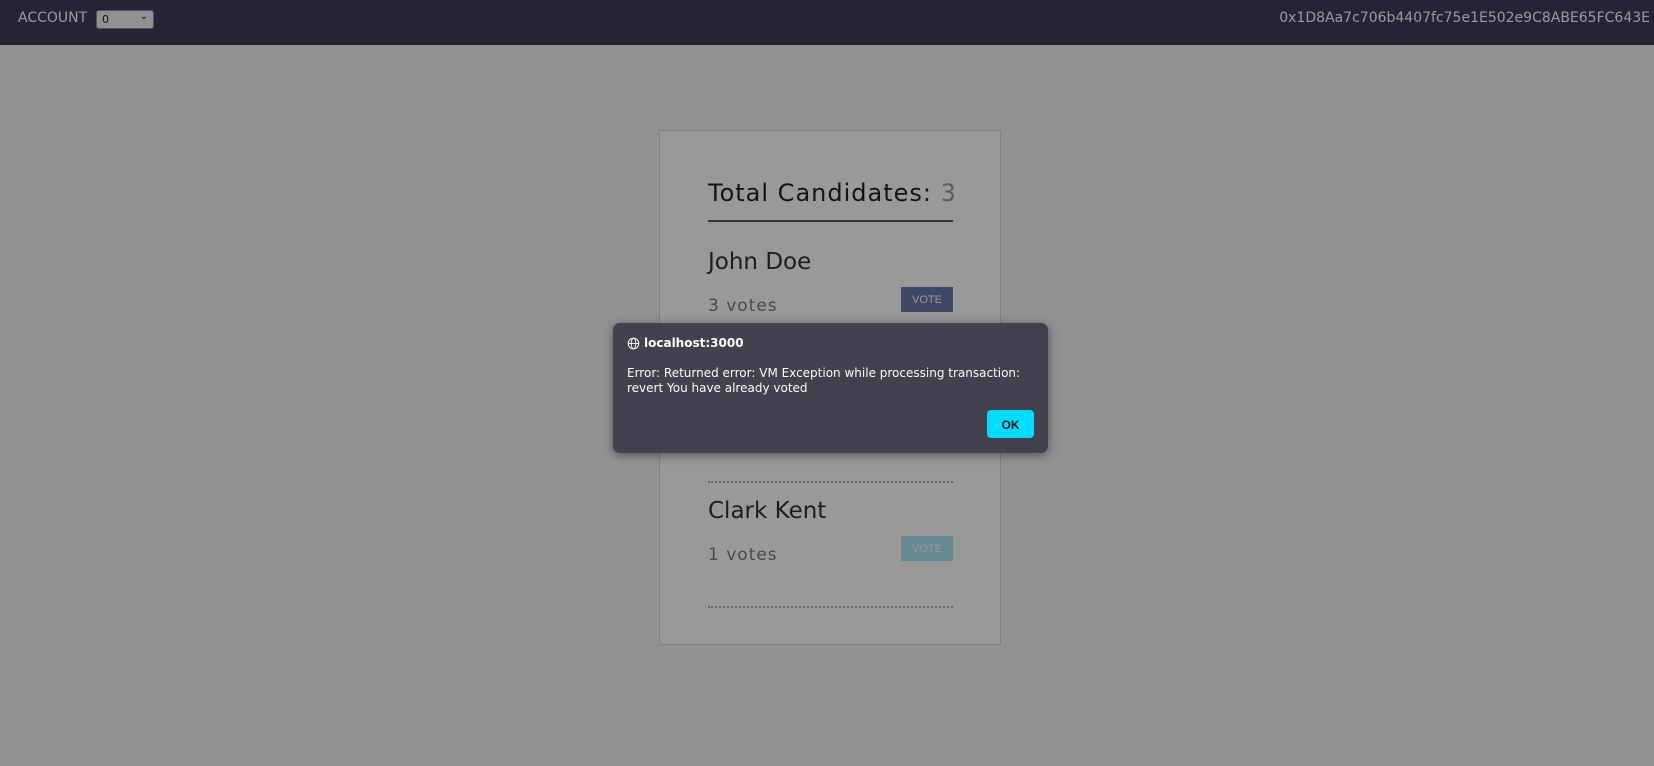 This screenshot has height=766, width=1654. What do you see at coordinates (694, 343) in the screenshot?
I see `dialog-origin-text: localhost:3000` at bounding box center [694, 343].